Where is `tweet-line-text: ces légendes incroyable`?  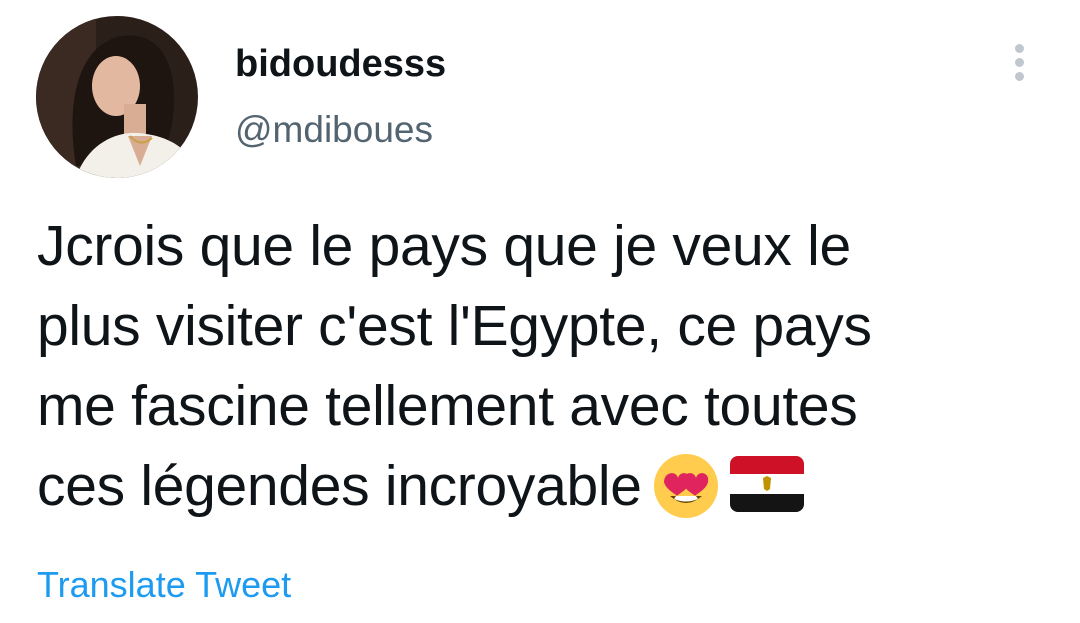
tweet-line-text: ces légendes incroyable is located at coordinates (339, 486).